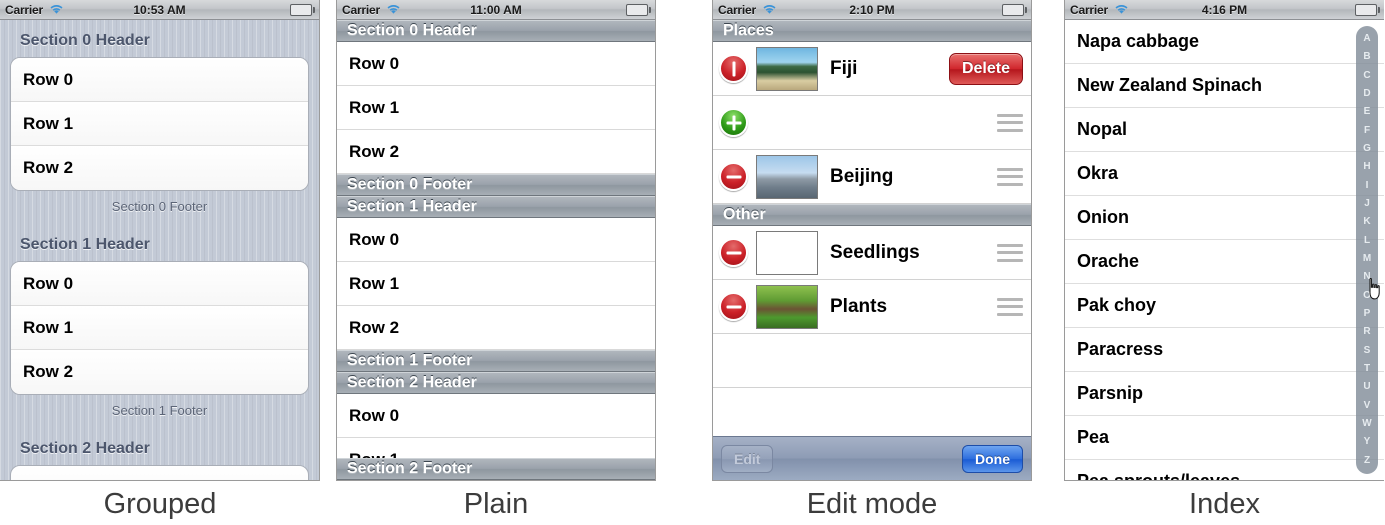 Image resolution: width=1385 pixels, height=525 pixels. Describe the element at coordinates (496, 361) in the screenshot. I see `section-footer: Section 1 Footer` at that location.